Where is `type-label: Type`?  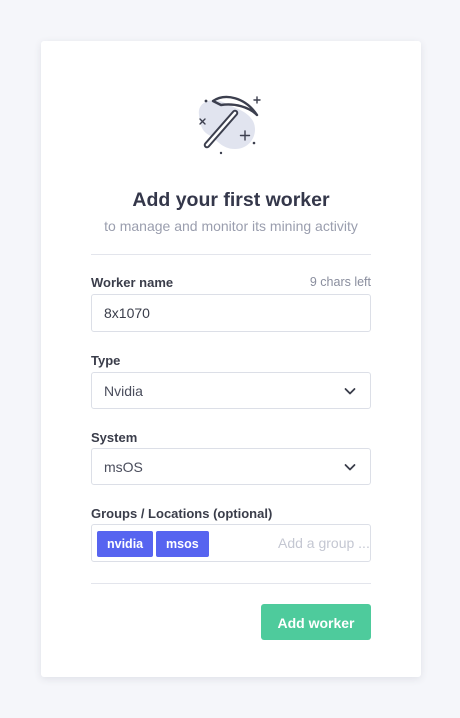 type-label: Type is located at coordinates (106, 360).